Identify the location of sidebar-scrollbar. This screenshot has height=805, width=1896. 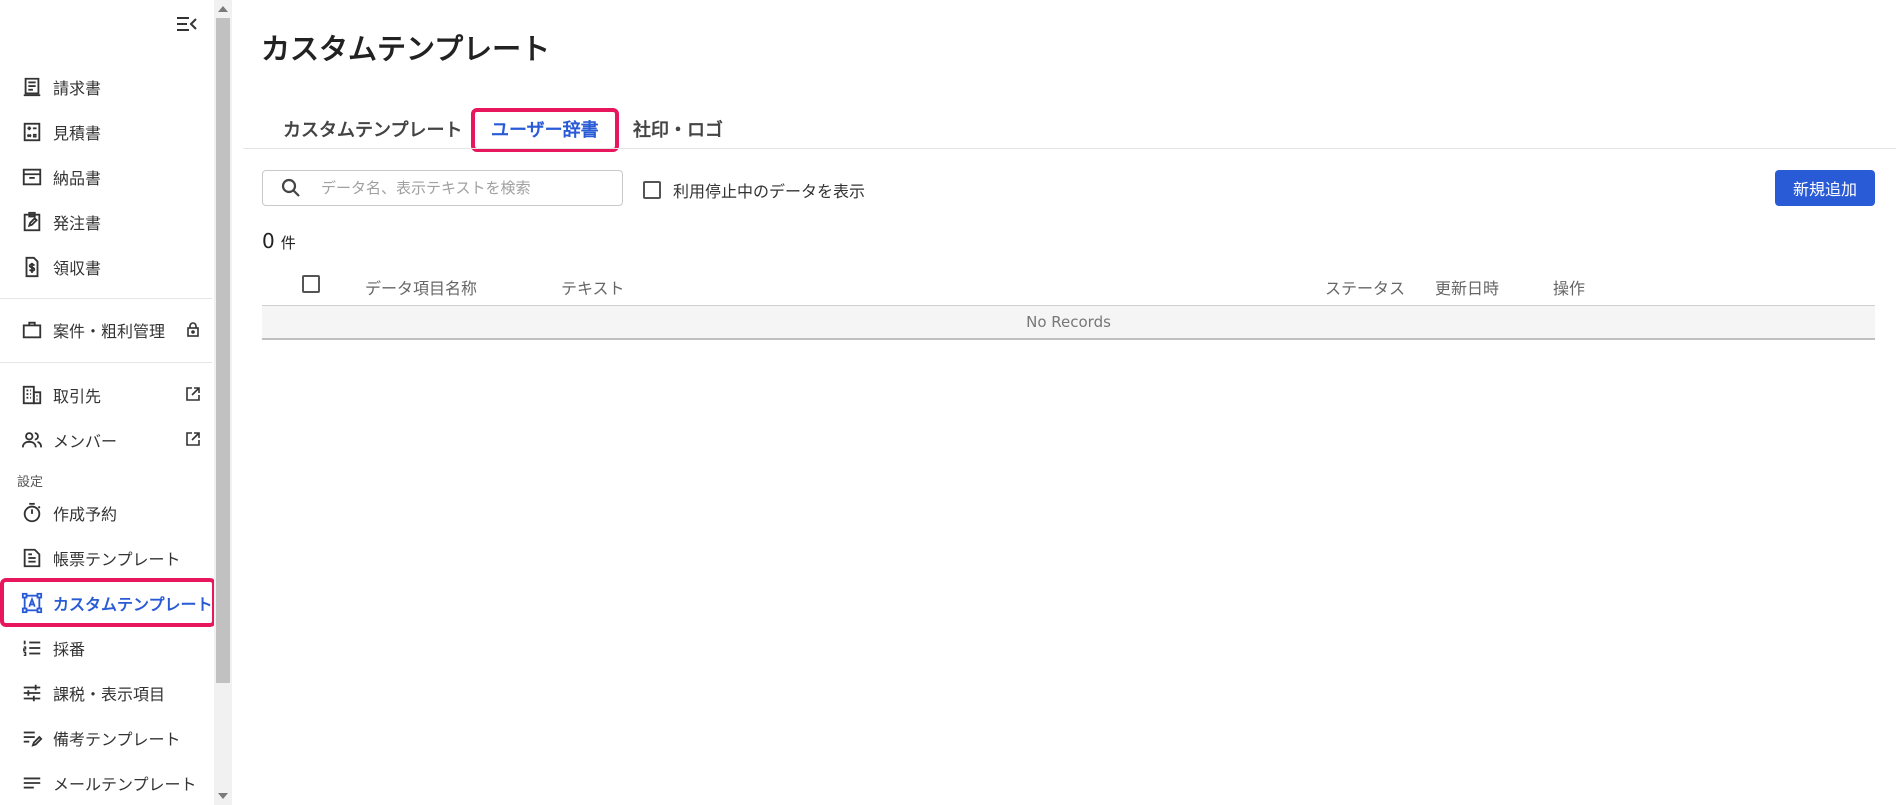
(223, 402).